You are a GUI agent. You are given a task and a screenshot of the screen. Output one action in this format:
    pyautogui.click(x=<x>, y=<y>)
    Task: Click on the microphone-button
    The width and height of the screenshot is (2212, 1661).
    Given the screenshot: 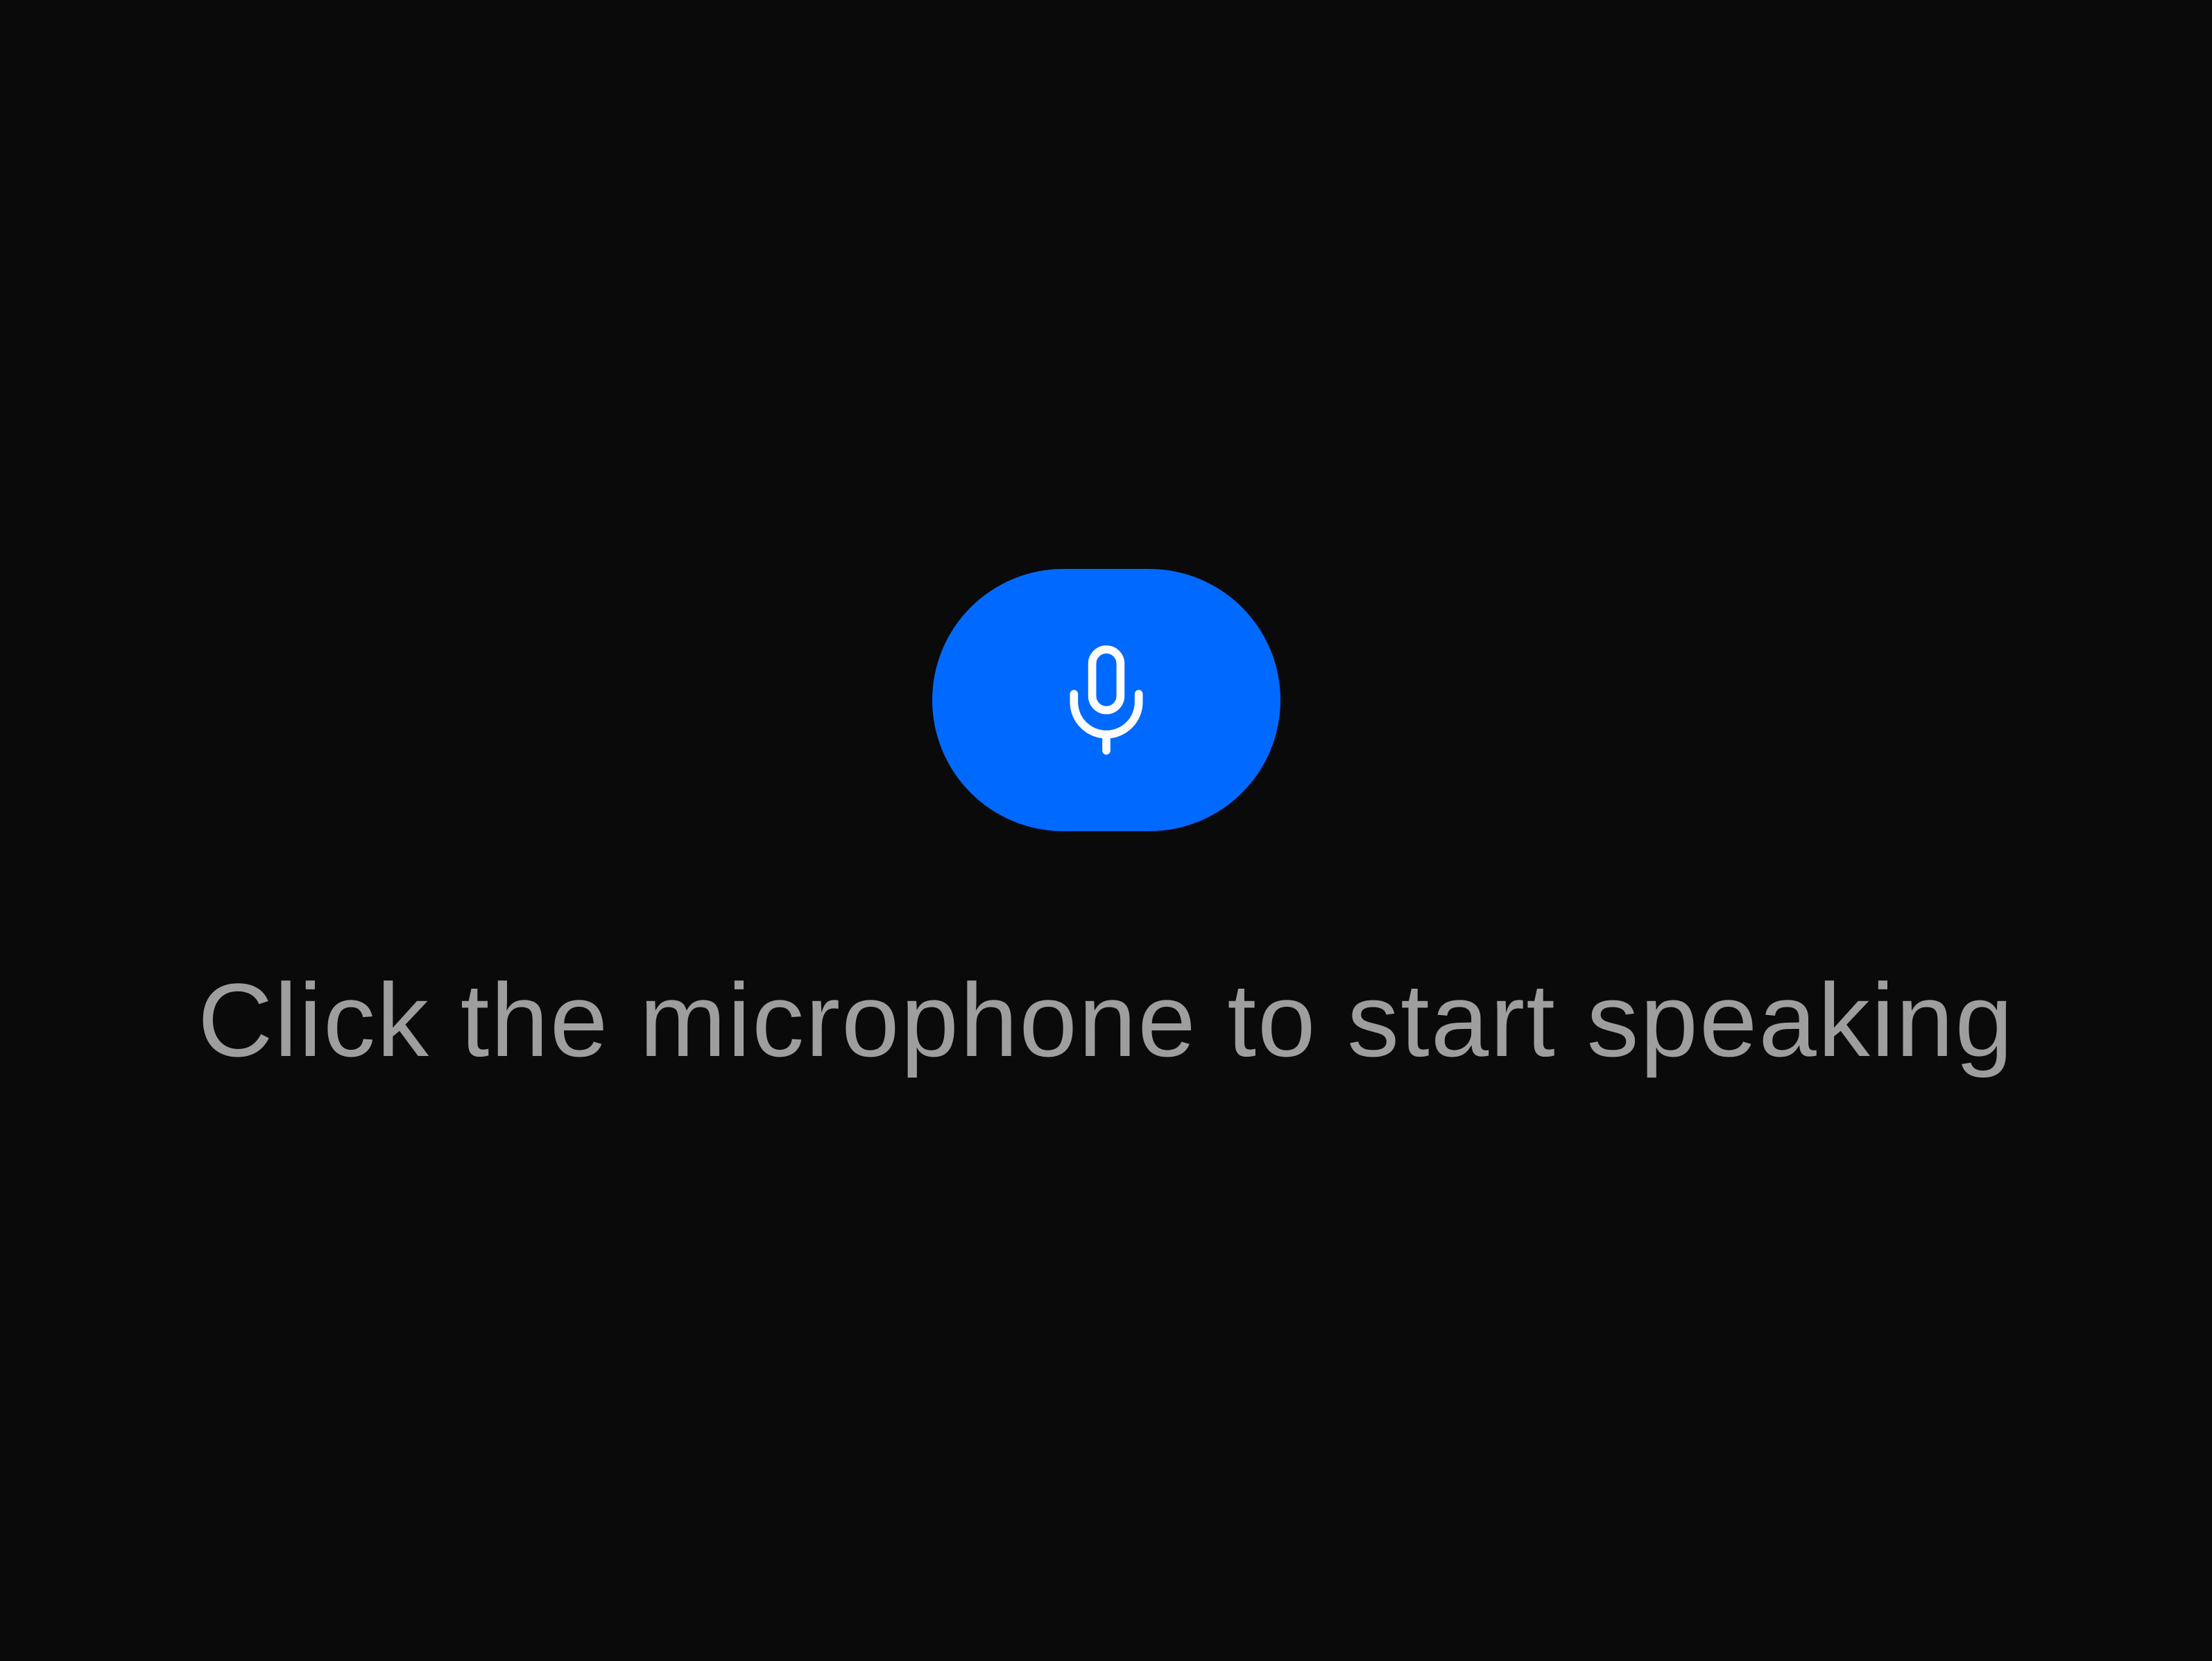 What is the action you would take?
    pyautogui.click(x=1106, y=700)
    